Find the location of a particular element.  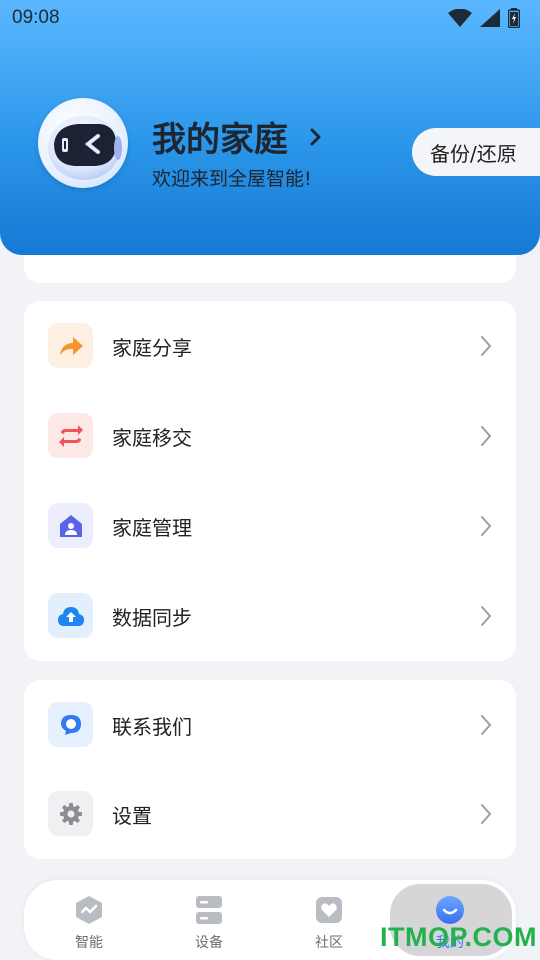

nav-tab-community: 社区 is located at coordinates (329, 920).